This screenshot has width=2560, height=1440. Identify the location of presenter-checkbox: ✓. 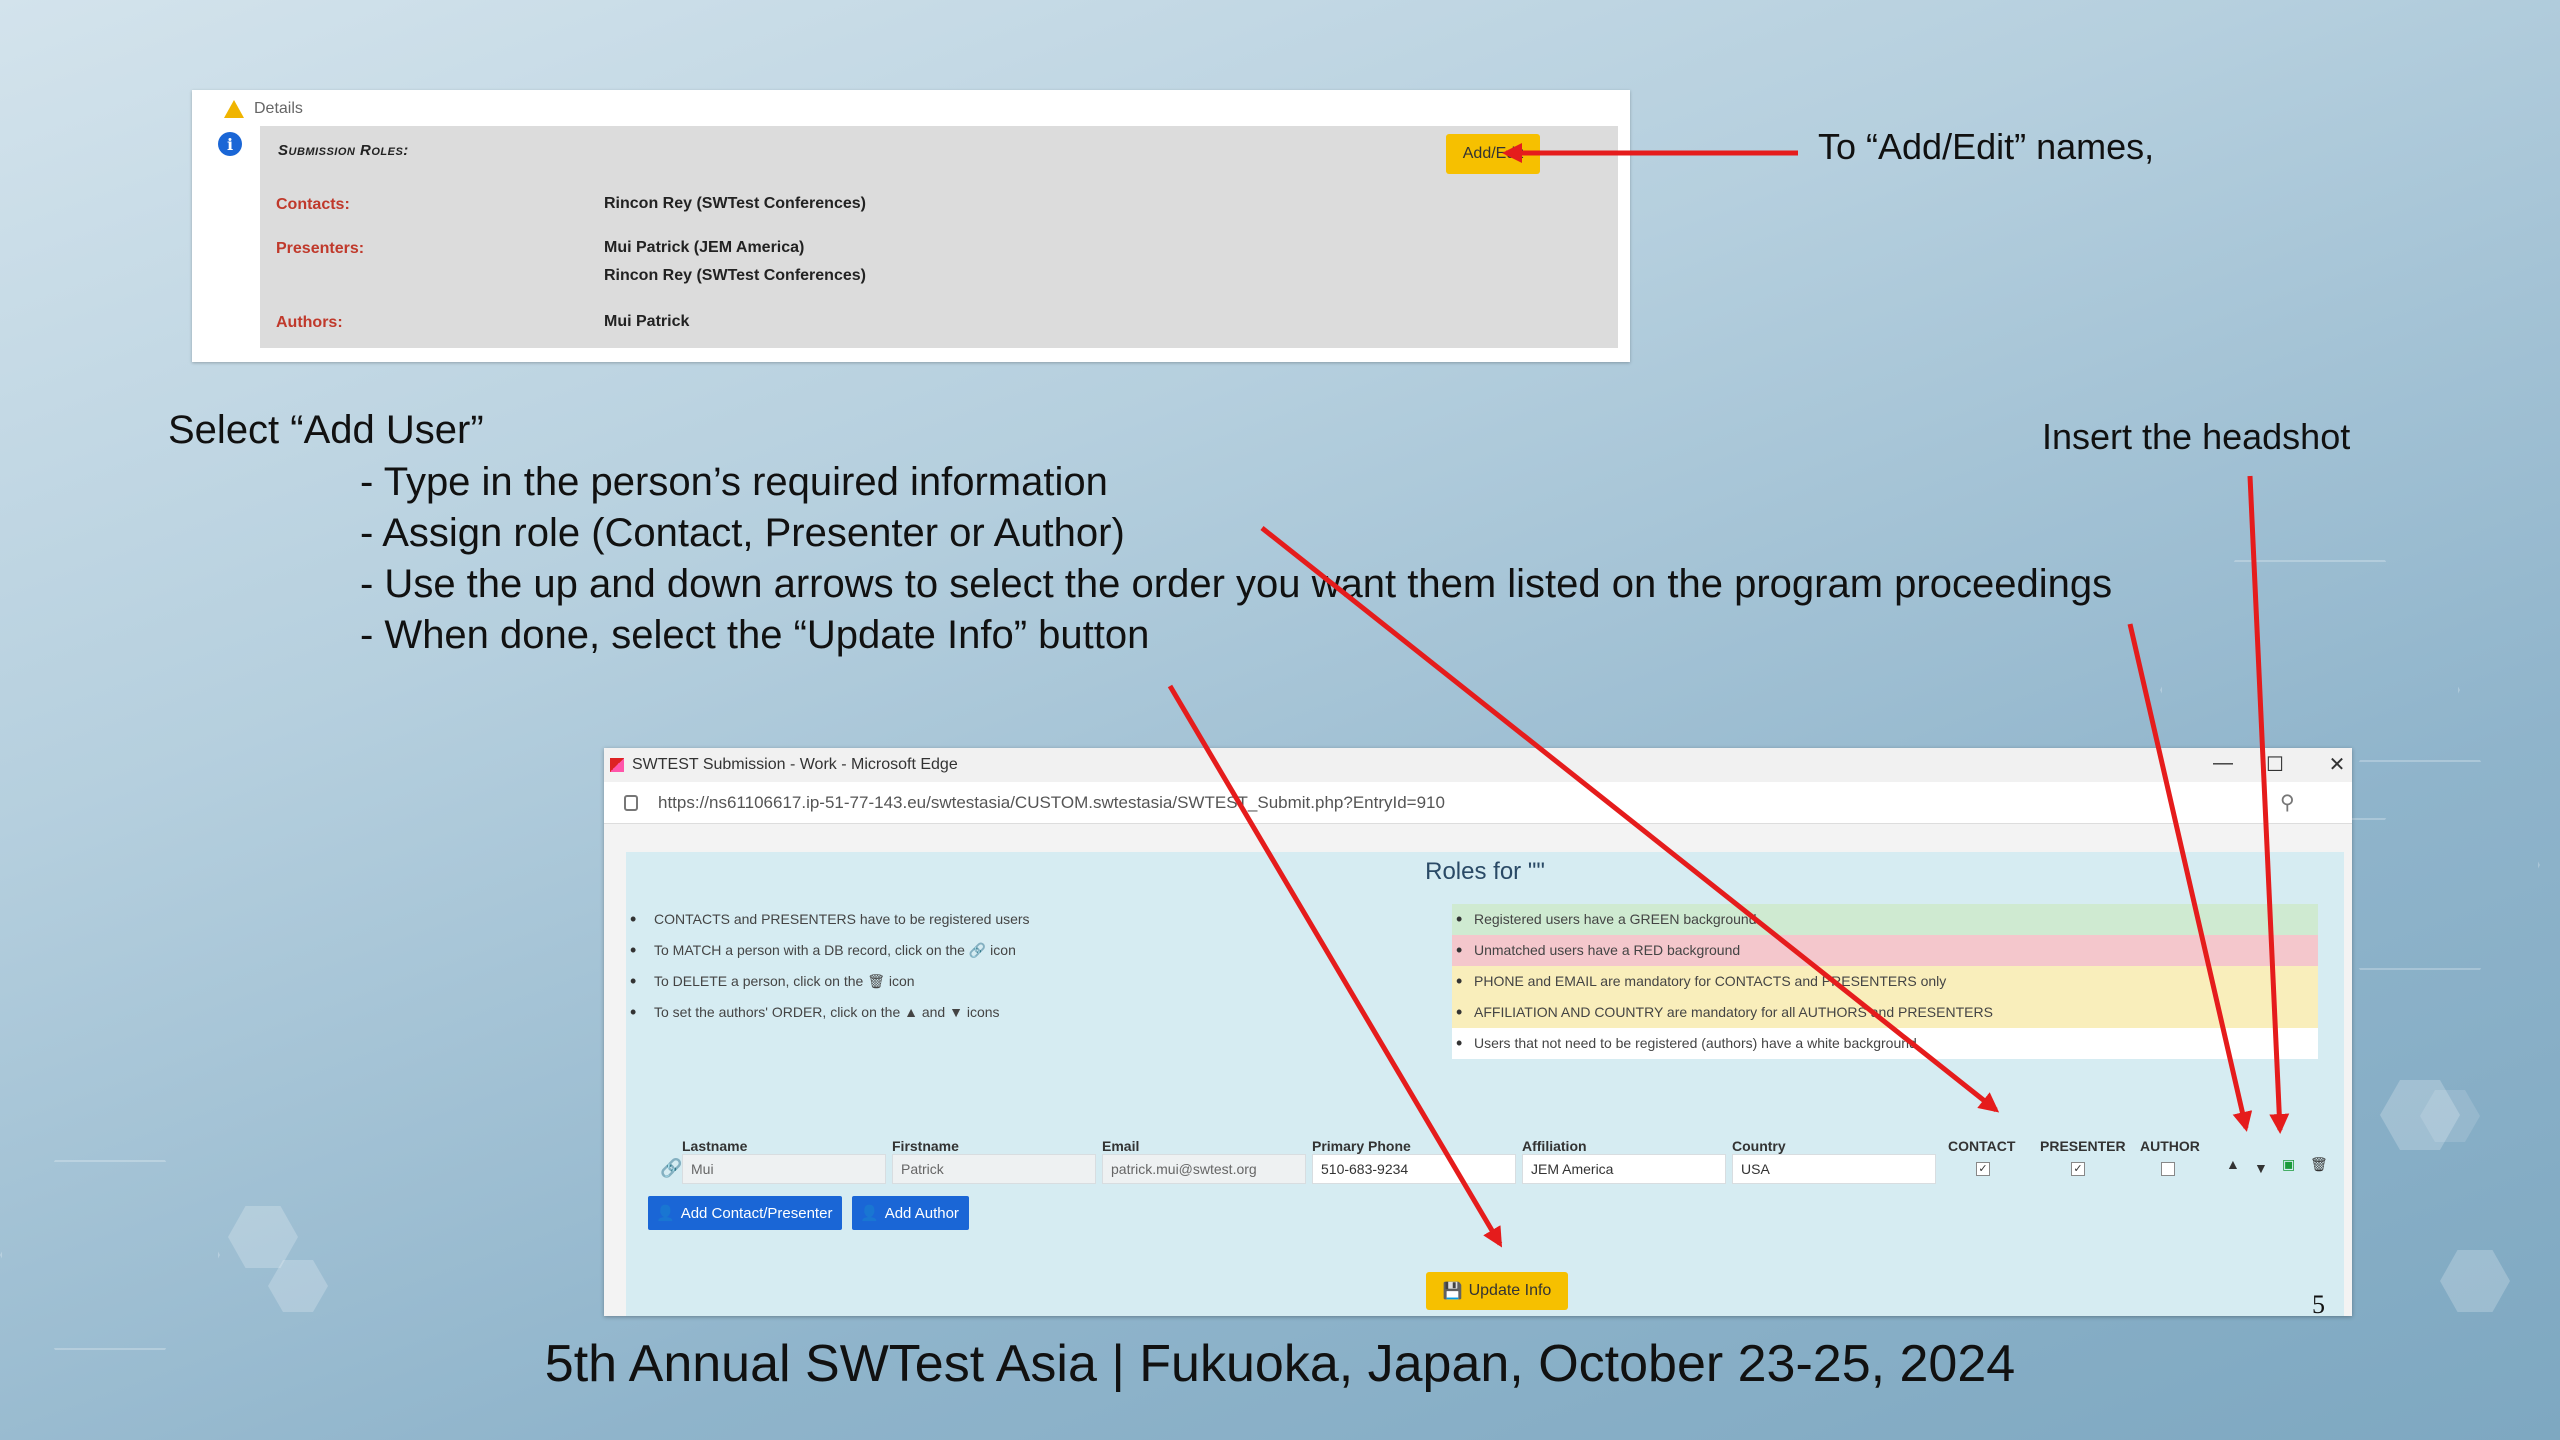
(2078, 1169).